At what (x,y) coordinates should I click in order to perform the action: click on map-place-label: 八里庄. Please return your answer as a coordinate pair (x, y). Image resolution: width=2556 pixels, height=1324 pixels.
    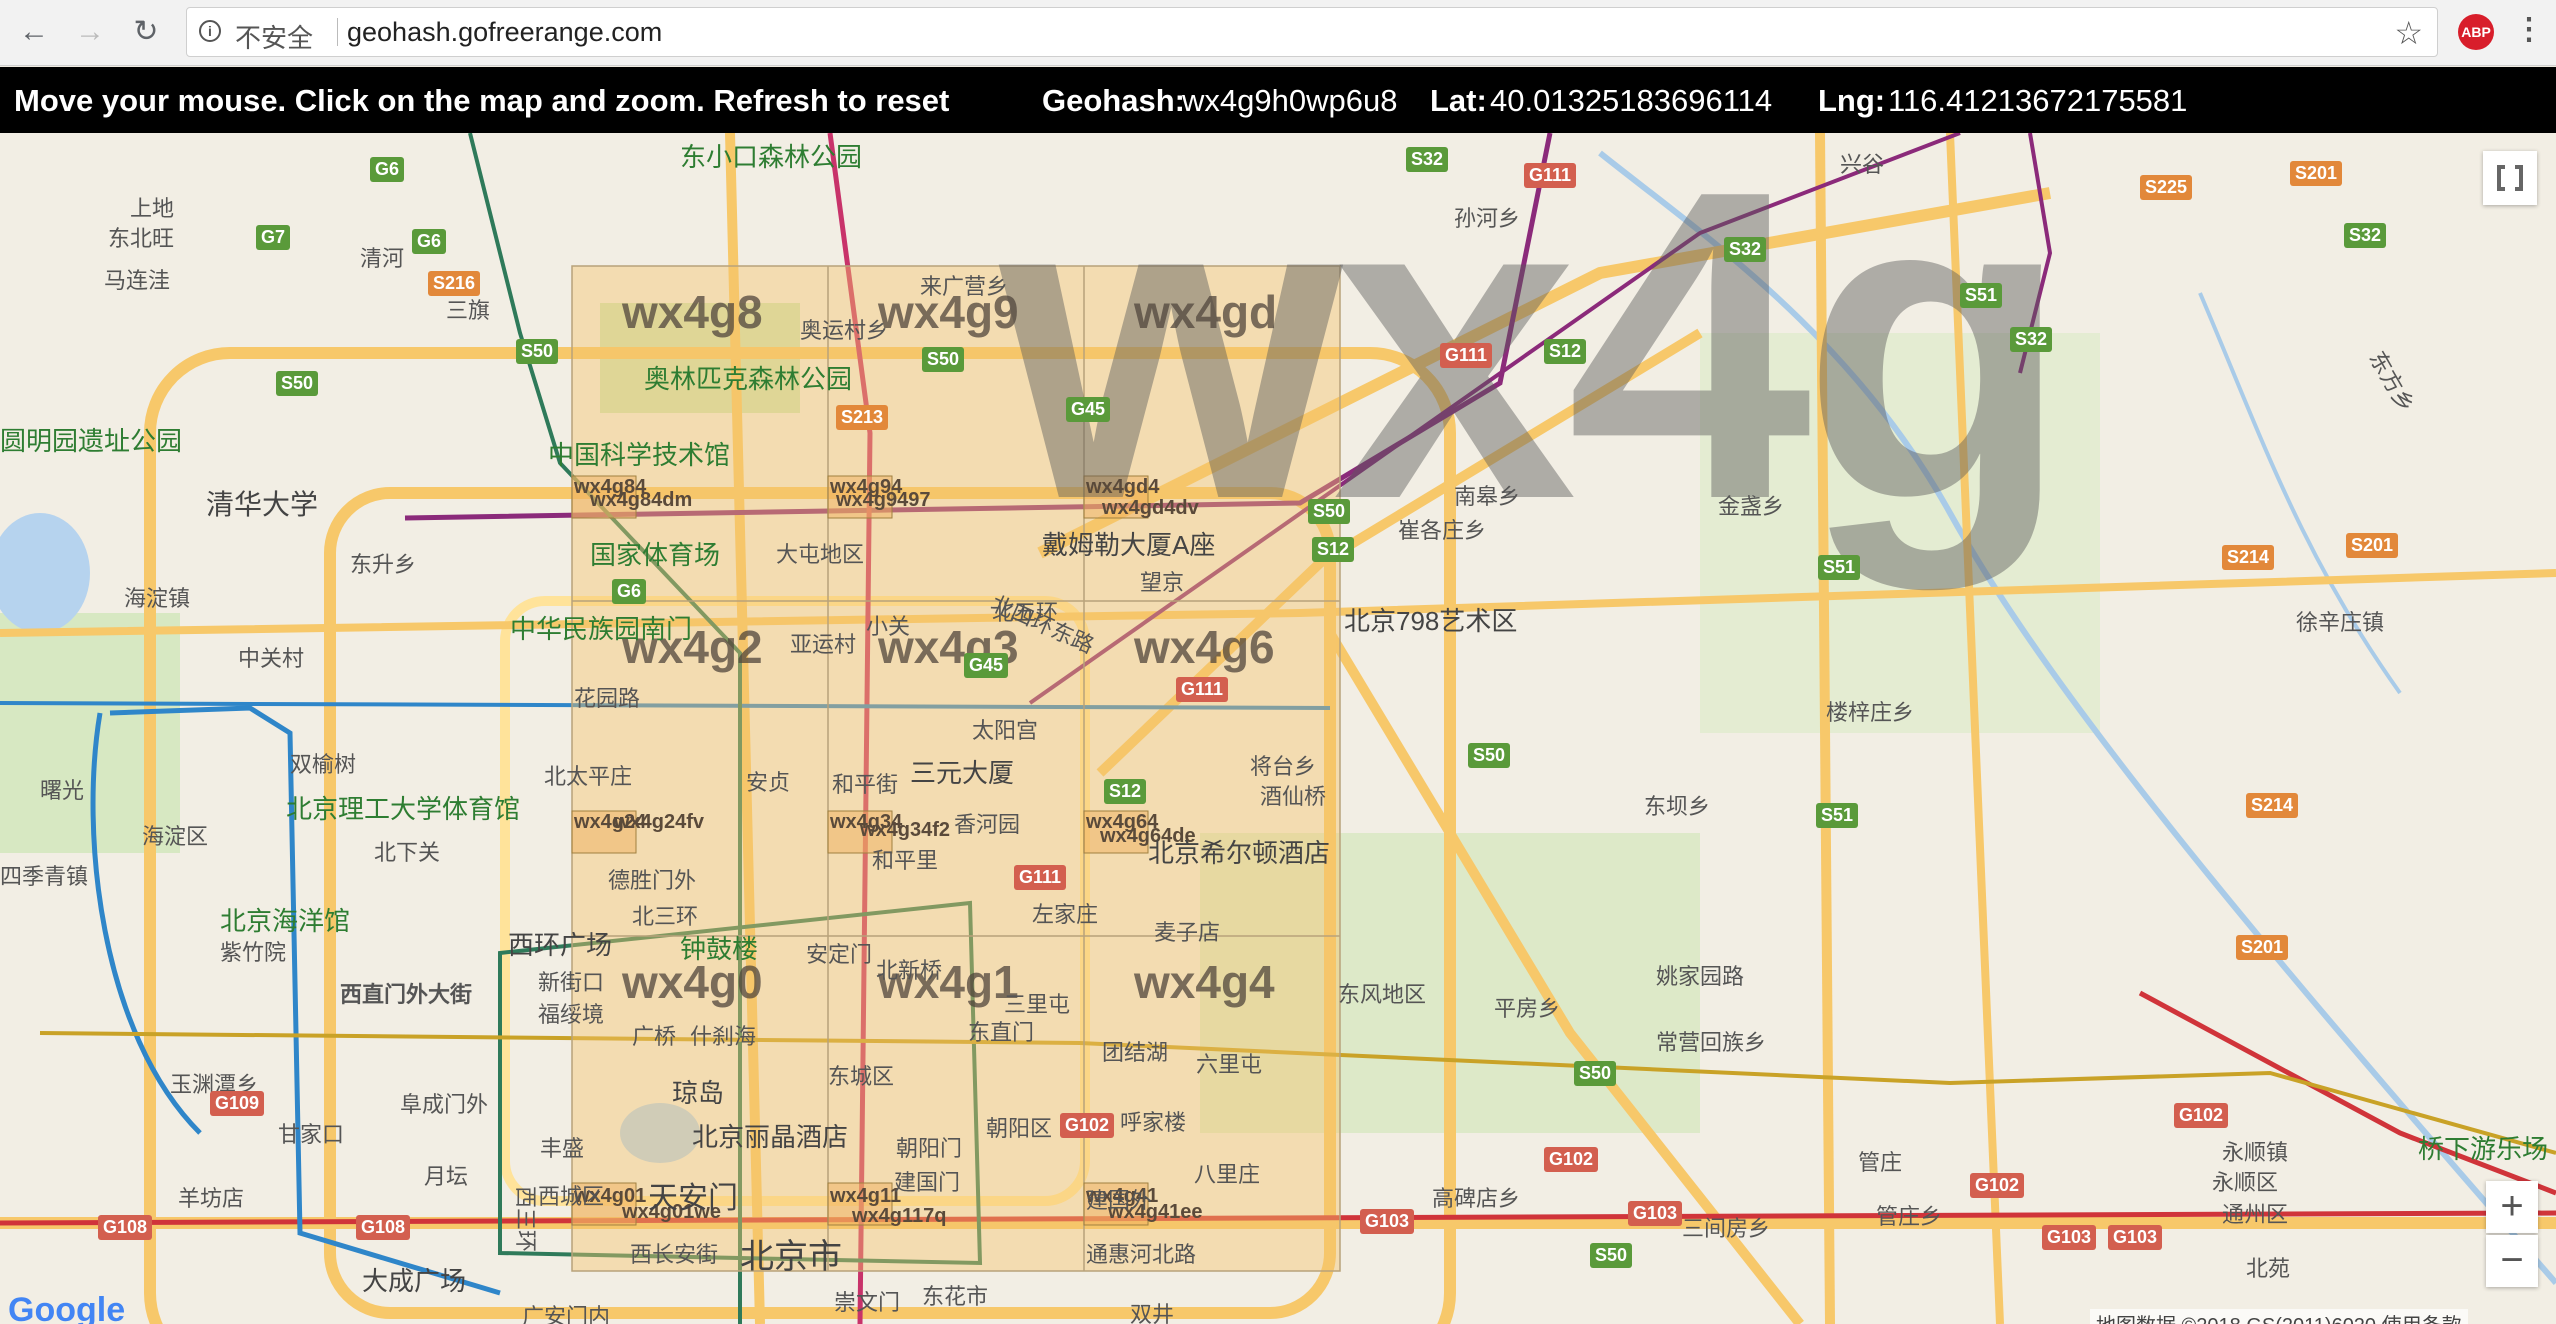
    Looking at the image, I should click on (1227, 1174).